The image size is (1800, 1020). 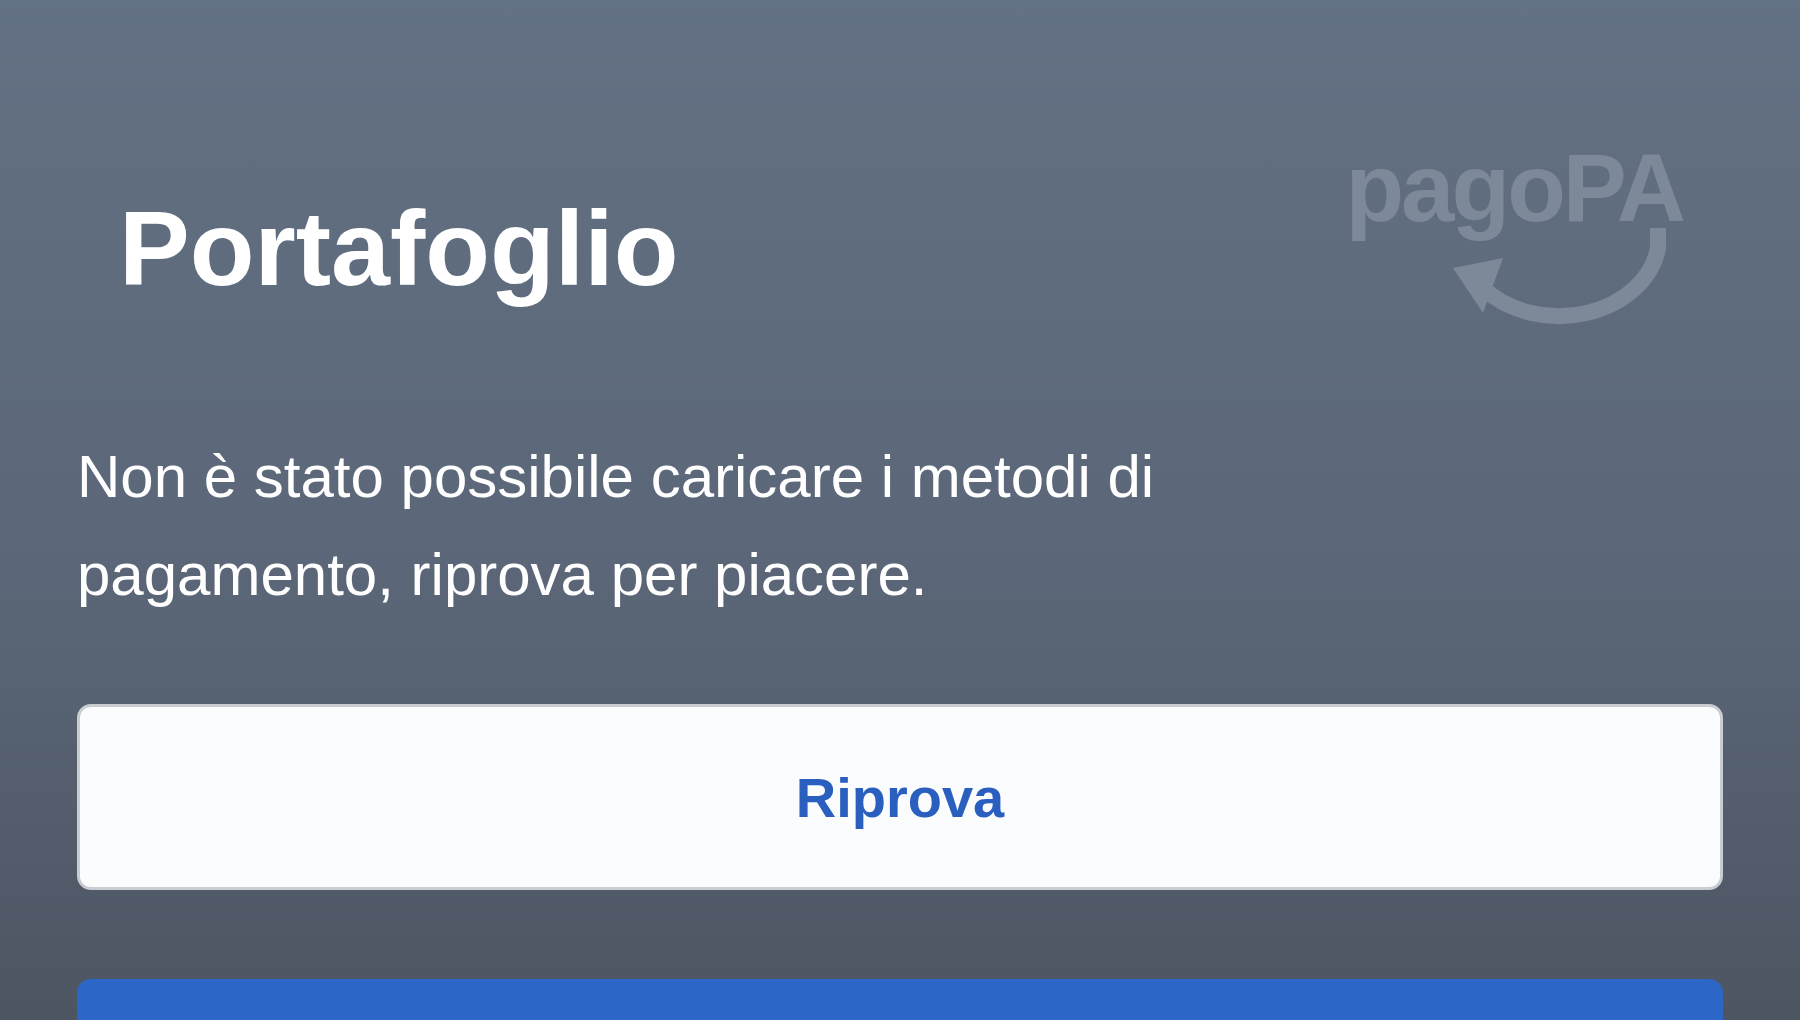 I want to click on page-title: Portafoglio, so click(x=399, y=248).